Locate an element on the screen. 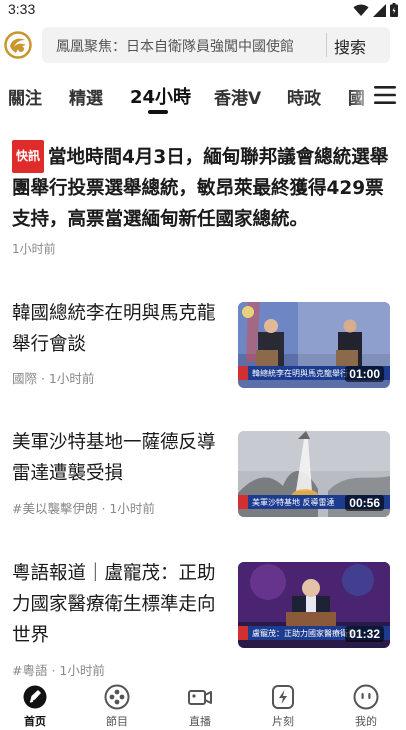  news-title: 粵語報道｜盧寵茂：正助力國家醫療衛生標準走向世界 is located at coordinates (117, 604).